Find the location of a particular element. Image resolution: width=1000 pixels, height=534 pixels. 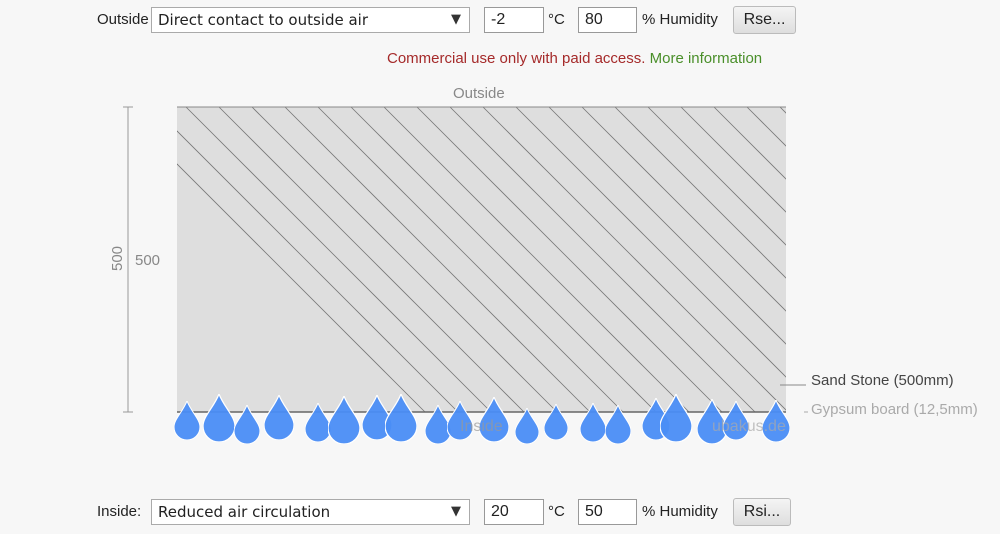

inside-humidity-input: 50 is located at coordinates (607, 512).